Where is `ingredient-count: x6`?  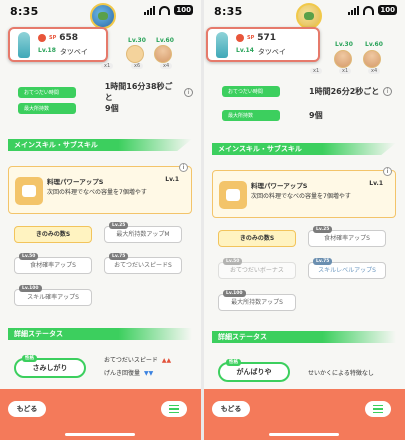 ingredient-count: x6 is located at coordinates (137, 66).